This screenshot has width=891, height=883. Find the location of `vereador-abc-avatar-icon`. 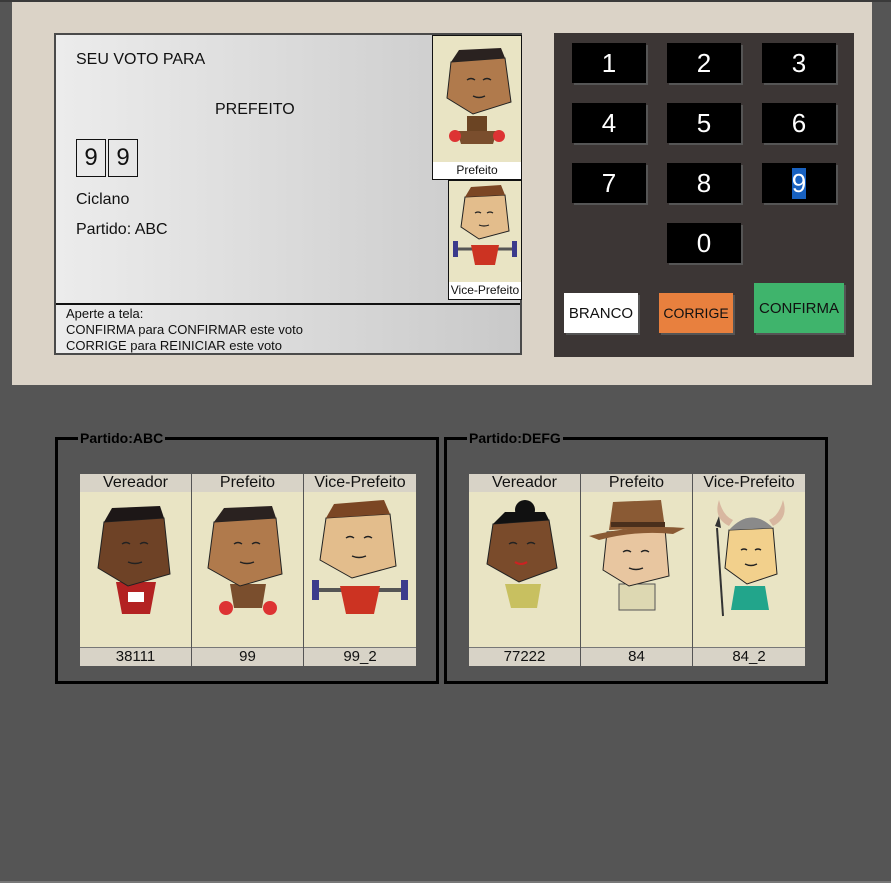

vereador-abc-avatar-icon is located at coordinates (134, 560).